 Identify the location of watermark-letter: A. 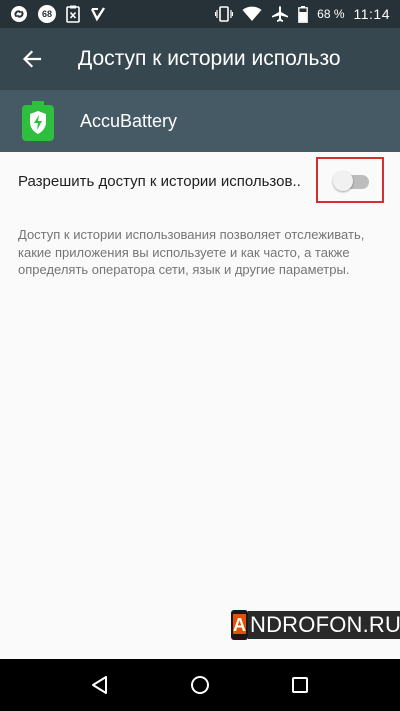
(239, 624).